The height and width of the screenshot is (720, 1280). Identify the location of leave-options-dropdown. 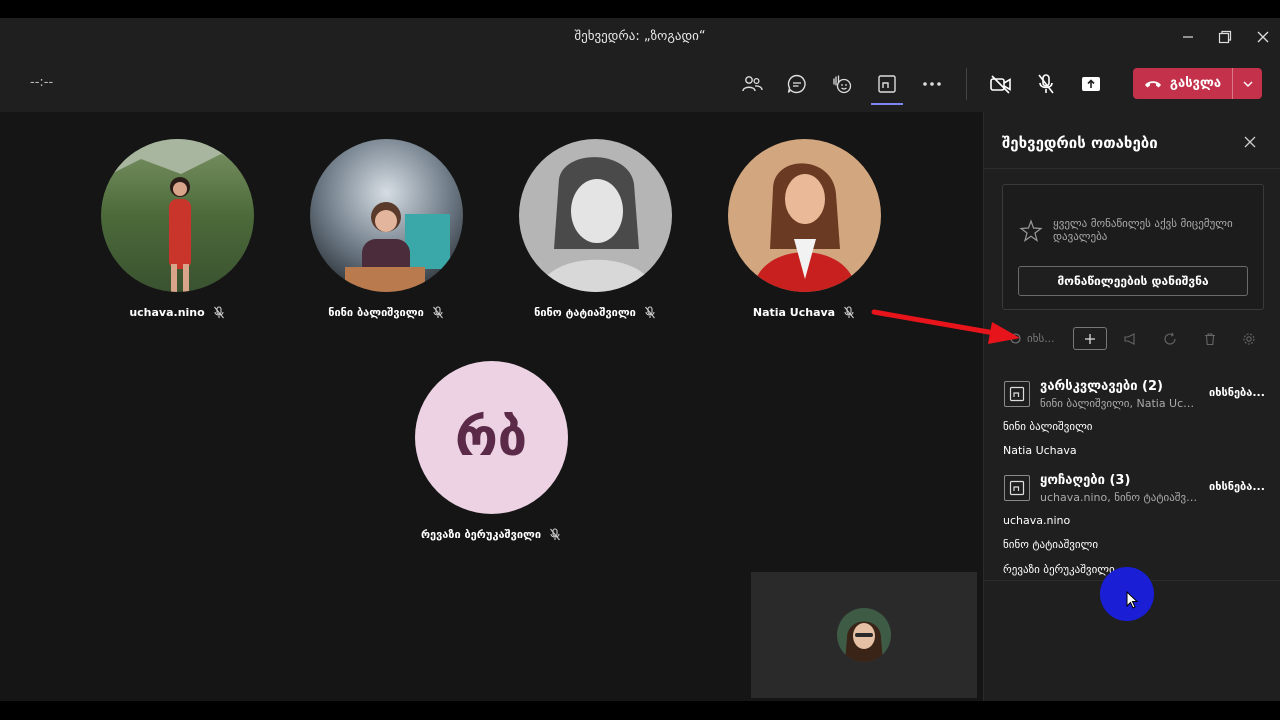
(1247, 83).